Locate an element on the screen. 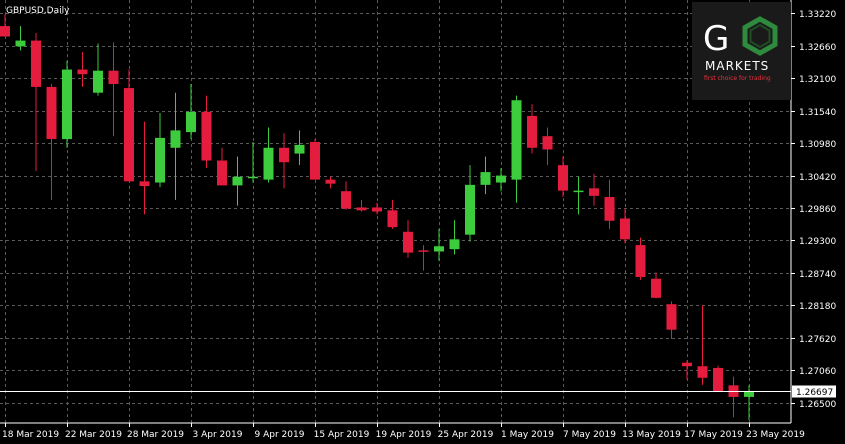 The width and height of the screenshot is (845, 444). y-tick-label: 1.32100 is located at coordinates (817, 80).